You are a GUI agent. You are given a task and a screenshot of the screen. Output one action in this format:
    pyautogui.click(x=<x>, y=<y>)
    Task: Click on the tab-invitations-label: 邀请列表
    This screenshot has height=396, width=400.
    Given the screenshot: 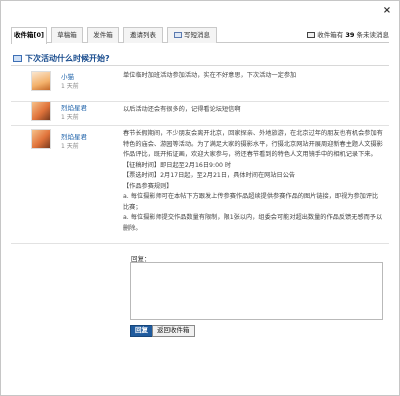 What is the action you would take?
    pyautogui.click(x=143, y=35)
    